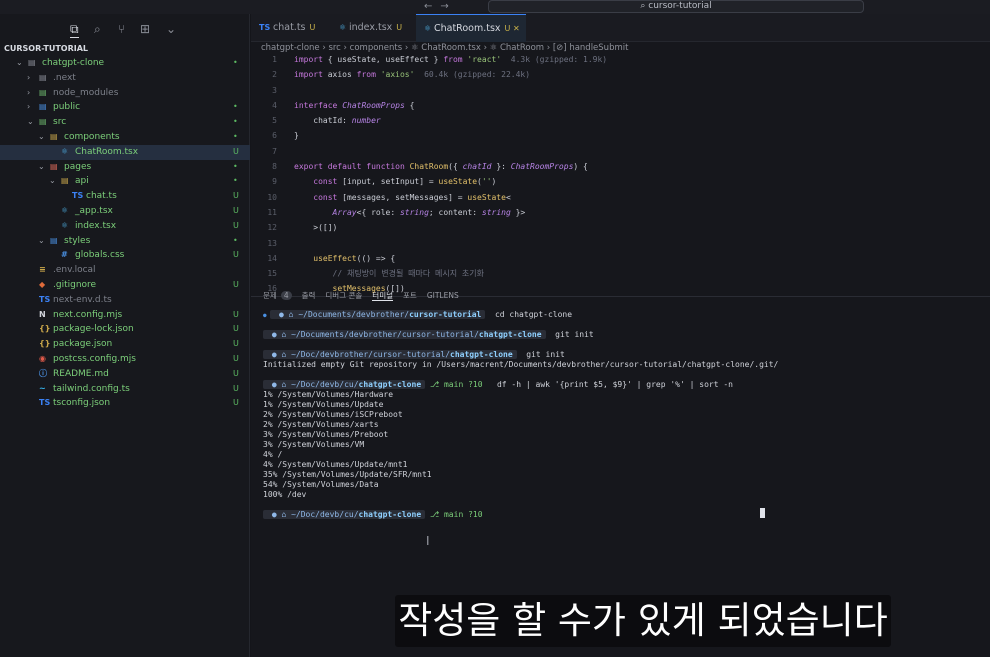 The height and width of the screenshot is (657, 990). What do you see at coordinates (125, 300) in the screenshot?
I see `tree-item: TS next-env.d.ts` at bounding box center [125, 300].